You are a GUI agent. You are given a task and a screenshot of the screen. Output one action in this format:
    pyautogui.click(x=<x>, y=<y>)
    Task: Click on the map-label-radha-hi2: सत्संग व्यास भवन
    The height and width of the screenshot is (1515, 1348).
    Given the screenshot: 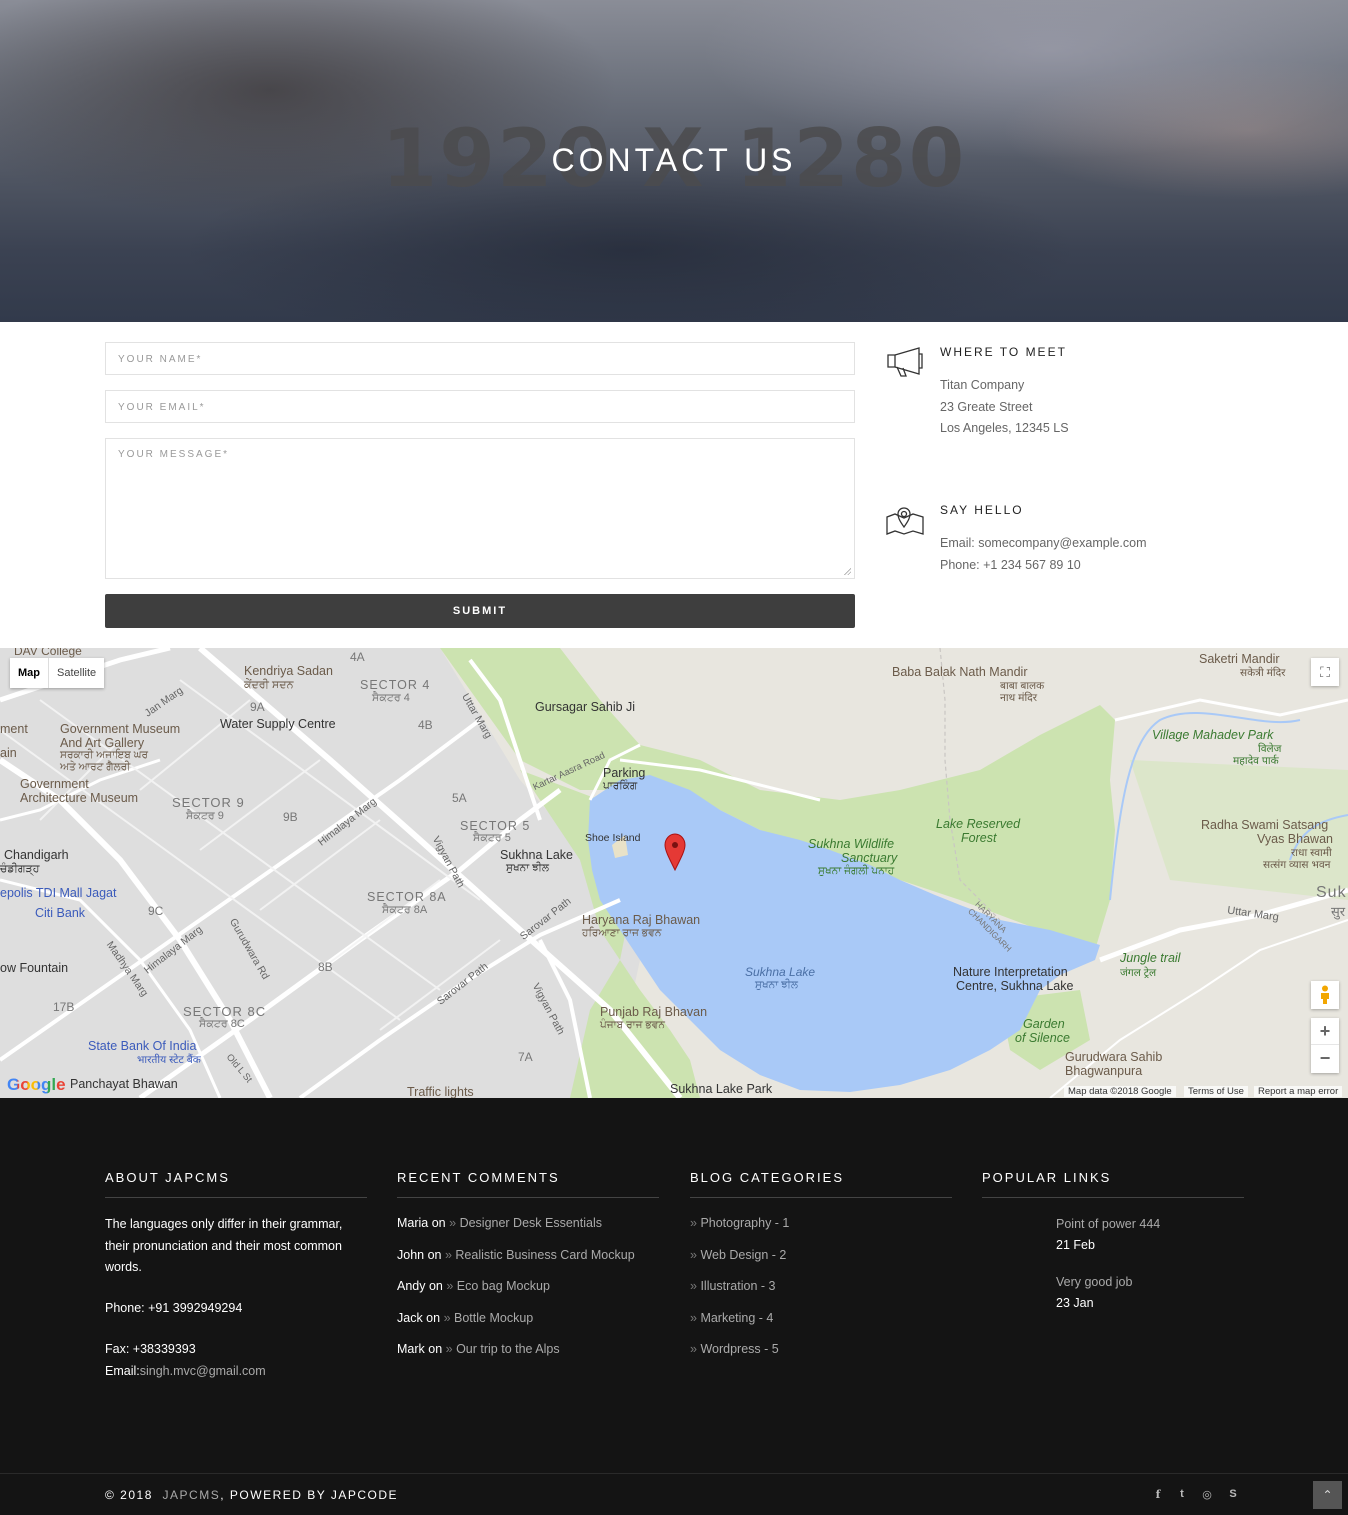 What is the action you would take?
    pyautogui.click(x=1297, y=865)
    